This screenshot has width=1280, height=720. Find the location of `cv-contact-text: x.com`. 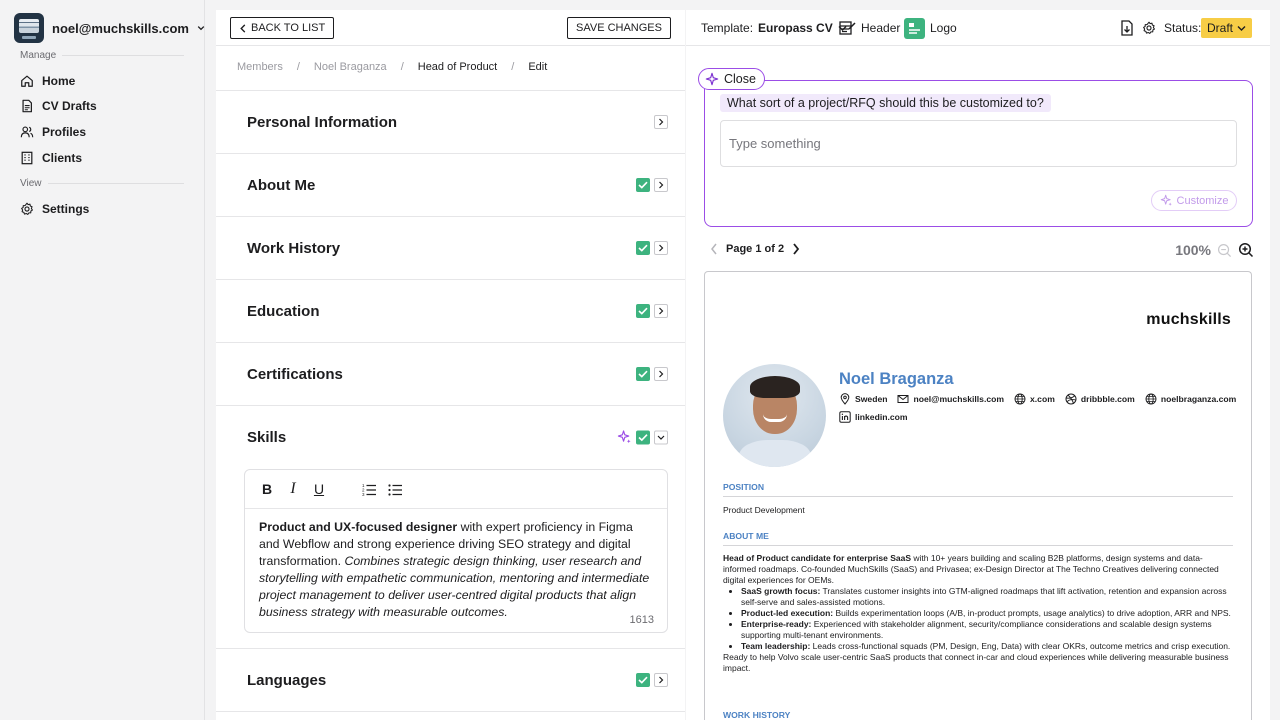

cv-contact-text: x.com is located at coordinates (1042, 399).